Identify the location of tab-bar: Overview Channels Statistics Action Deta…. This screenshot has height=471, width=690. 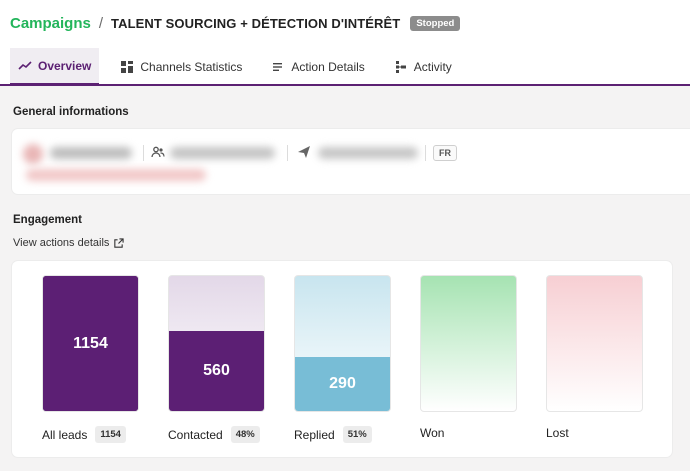
(241, 67).